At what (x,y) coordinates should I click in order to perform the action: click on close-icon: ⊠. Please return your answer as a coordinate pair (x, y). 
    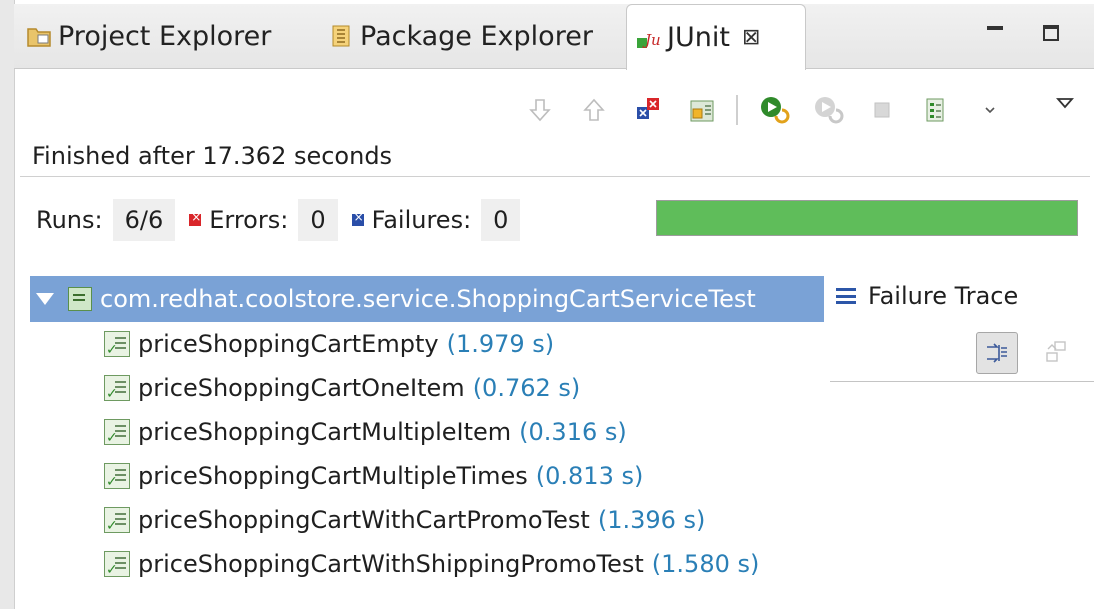
    Looking at the image, I should click on (751, 37).